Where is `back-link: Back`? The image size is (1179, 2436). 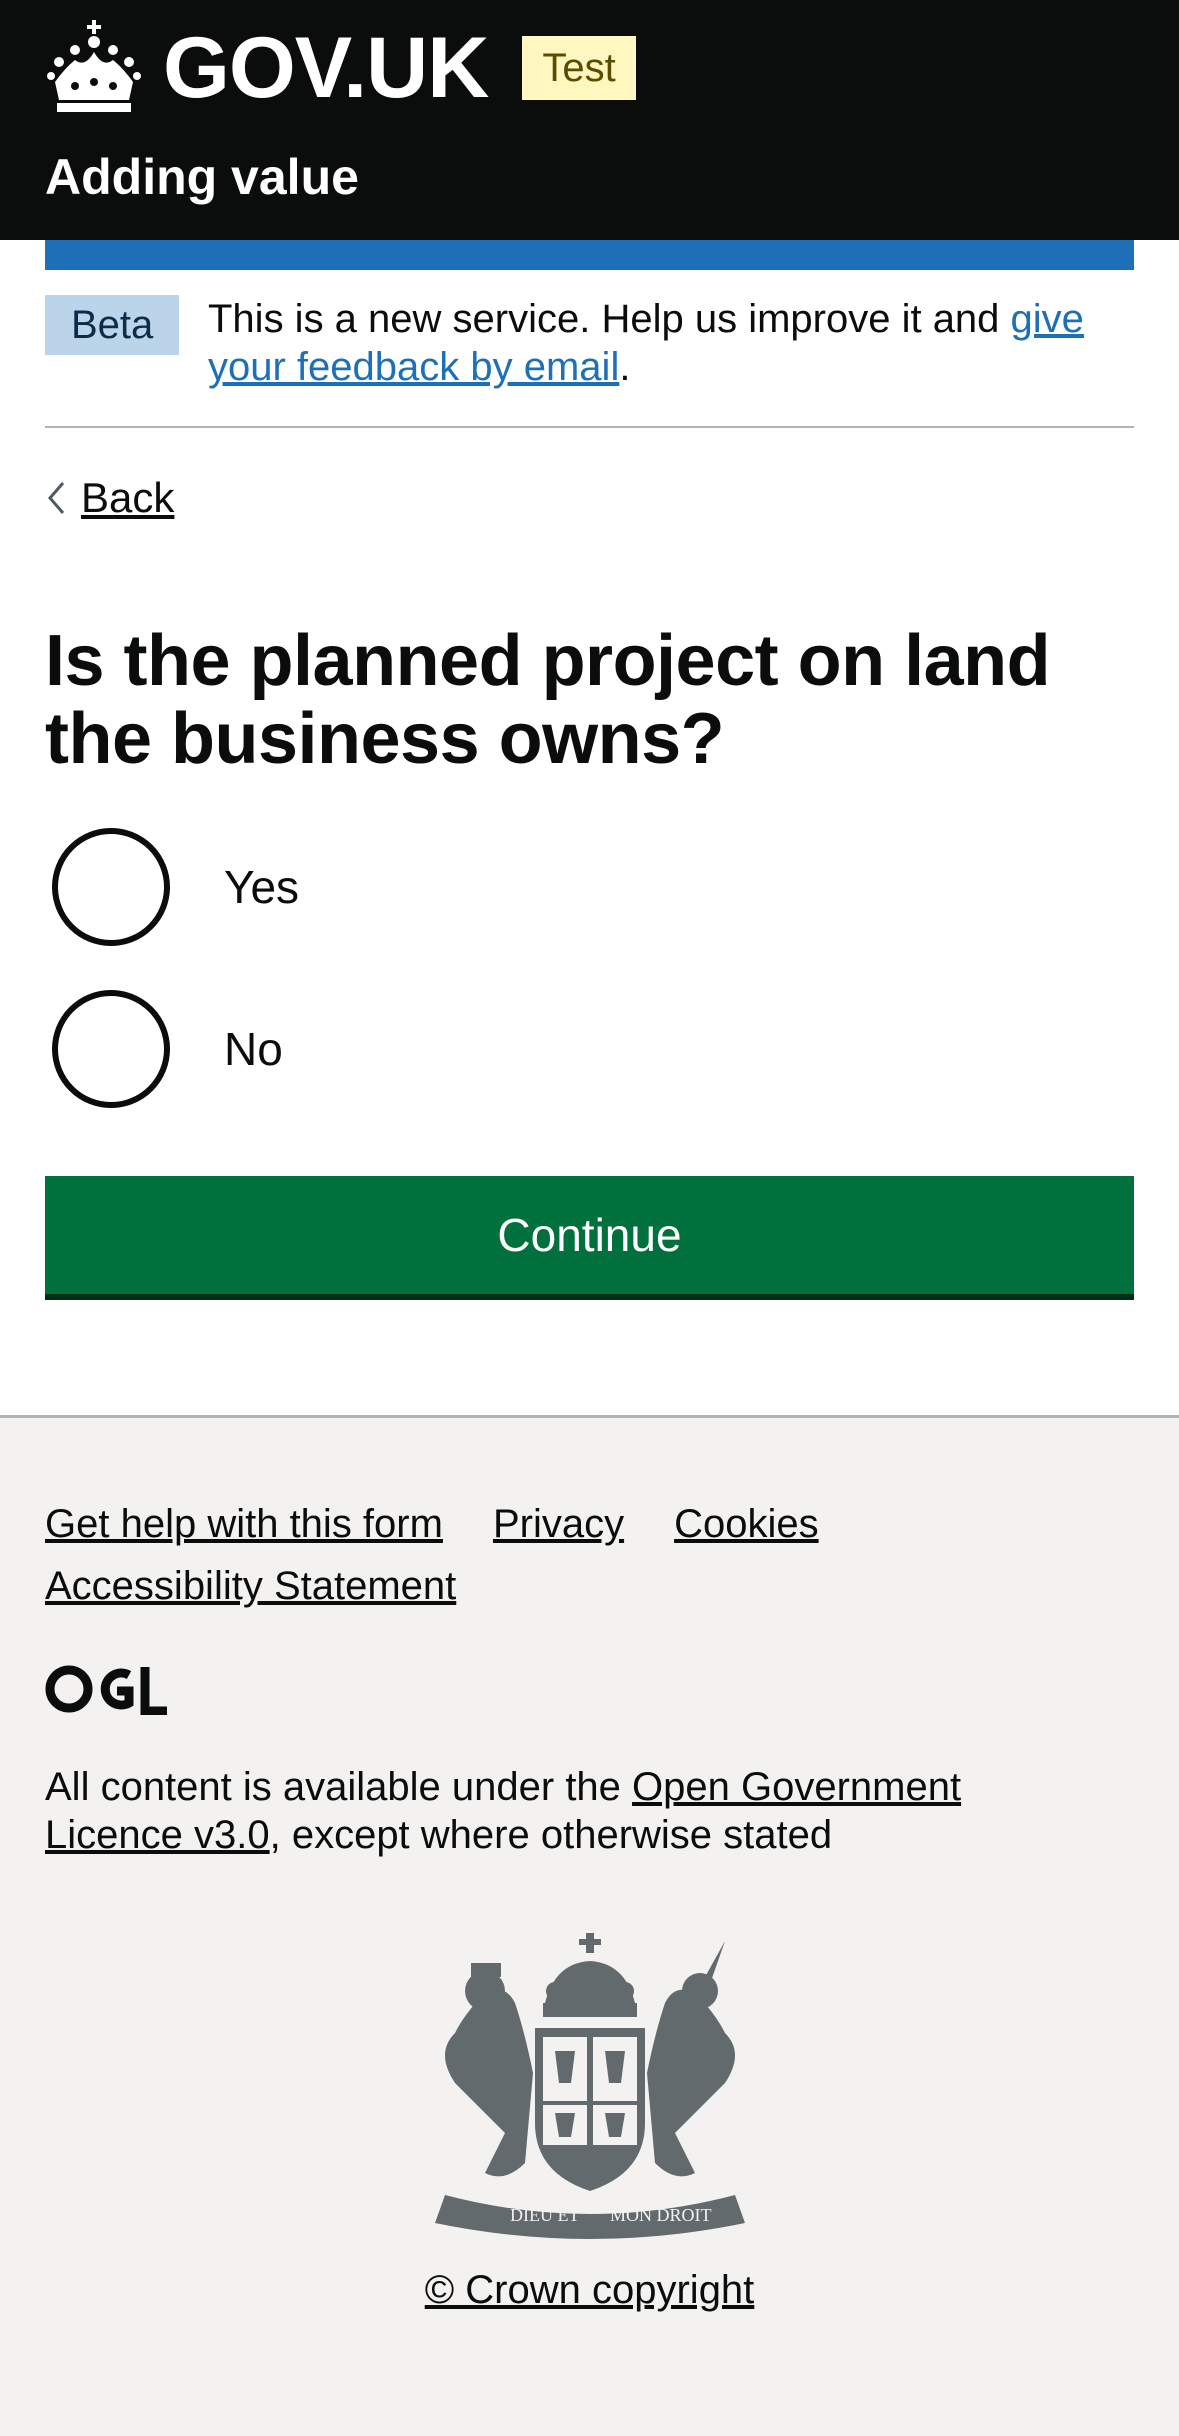
back-link: Back is located at coordinates (109, 498).